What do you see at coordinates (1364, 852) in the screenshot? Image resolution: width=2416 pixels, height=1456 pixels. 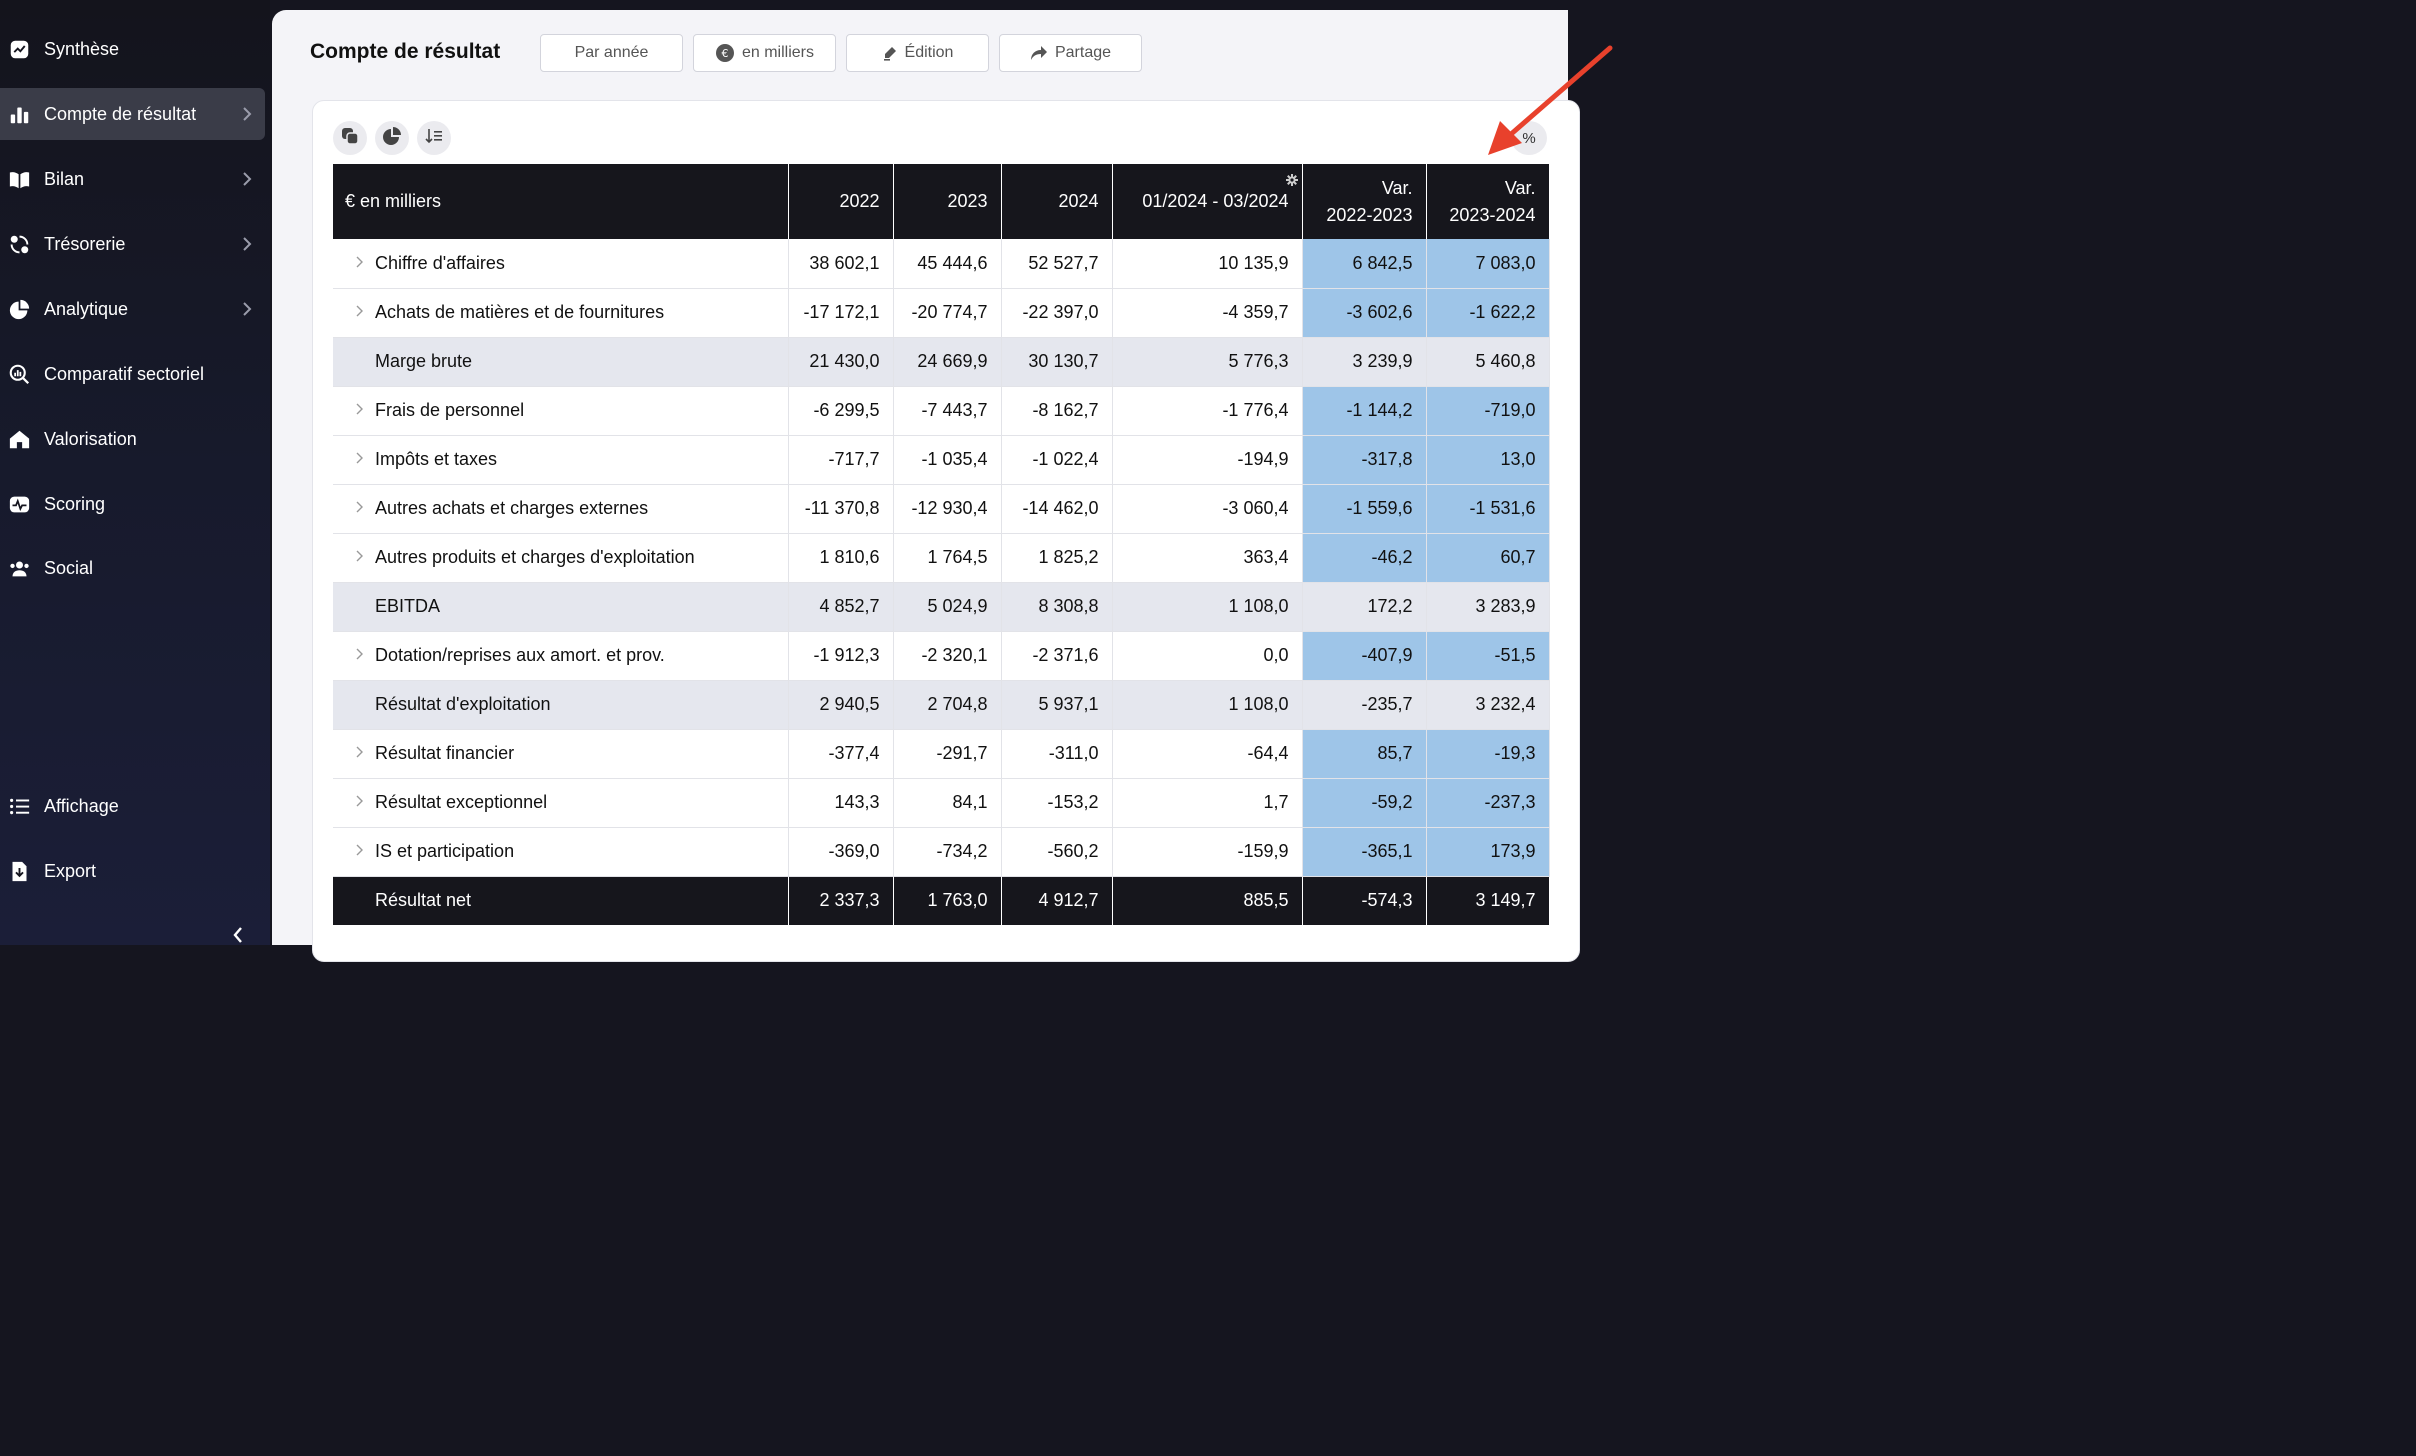 I see `variance-cell: -365,1` at bounding box center [1364, 852].